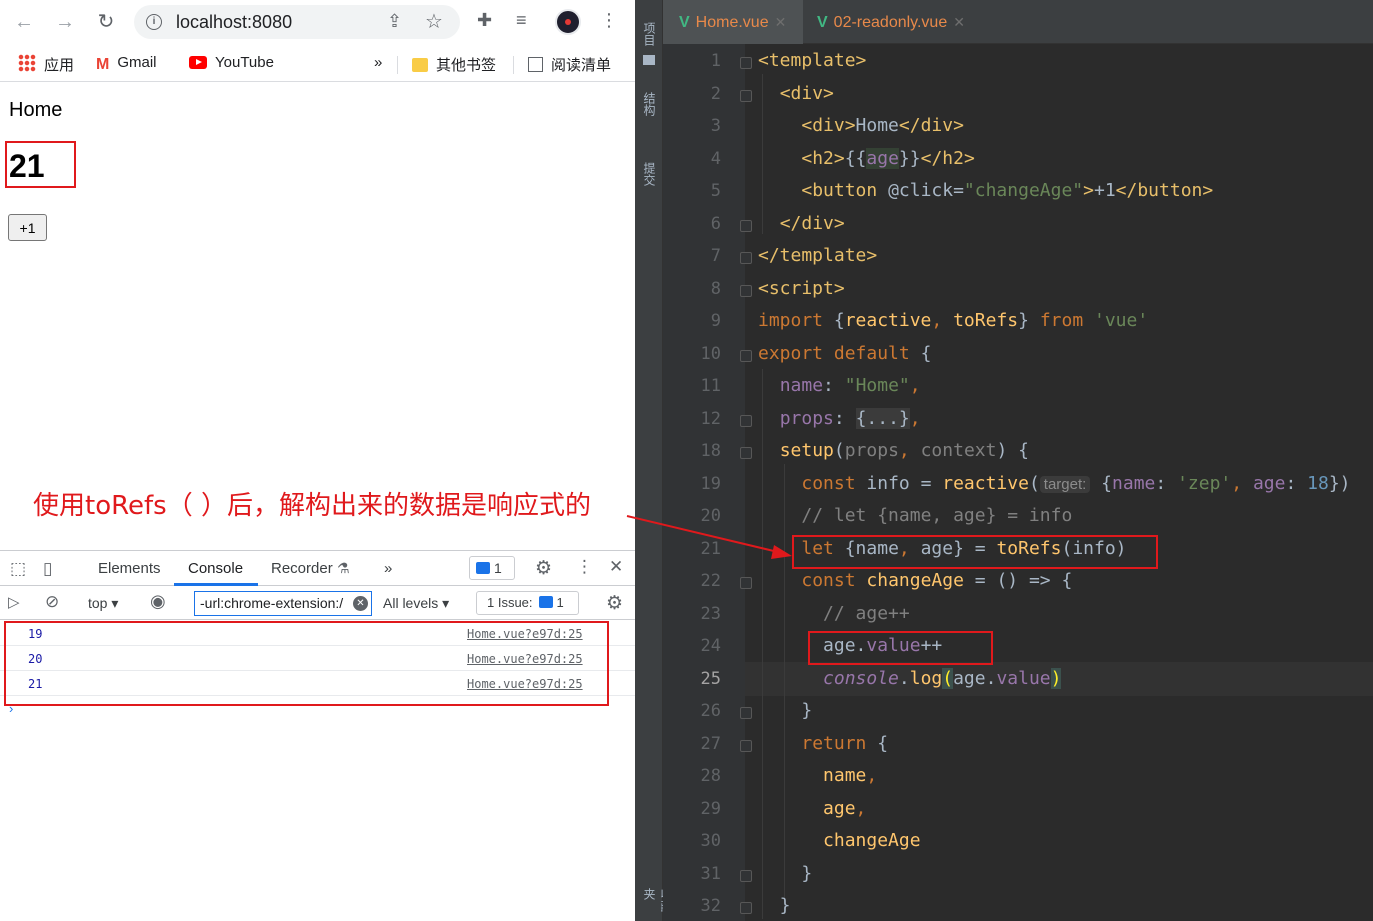 This screenshot has height=921, width=1373. I want to click on annotation-arrow, so click(709, 537).